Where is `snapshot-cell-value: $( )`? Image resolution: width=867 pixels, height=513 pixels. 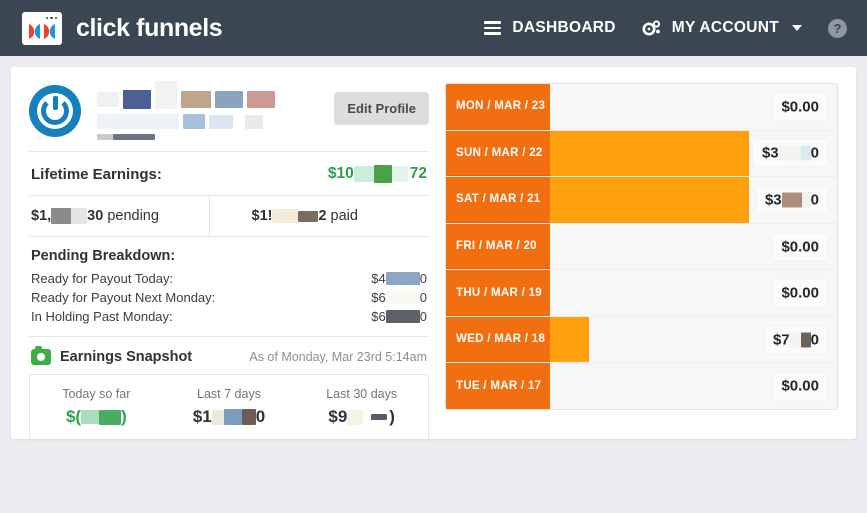
snapshot-cell-value: $( ) is located at coordinates (96, 416).